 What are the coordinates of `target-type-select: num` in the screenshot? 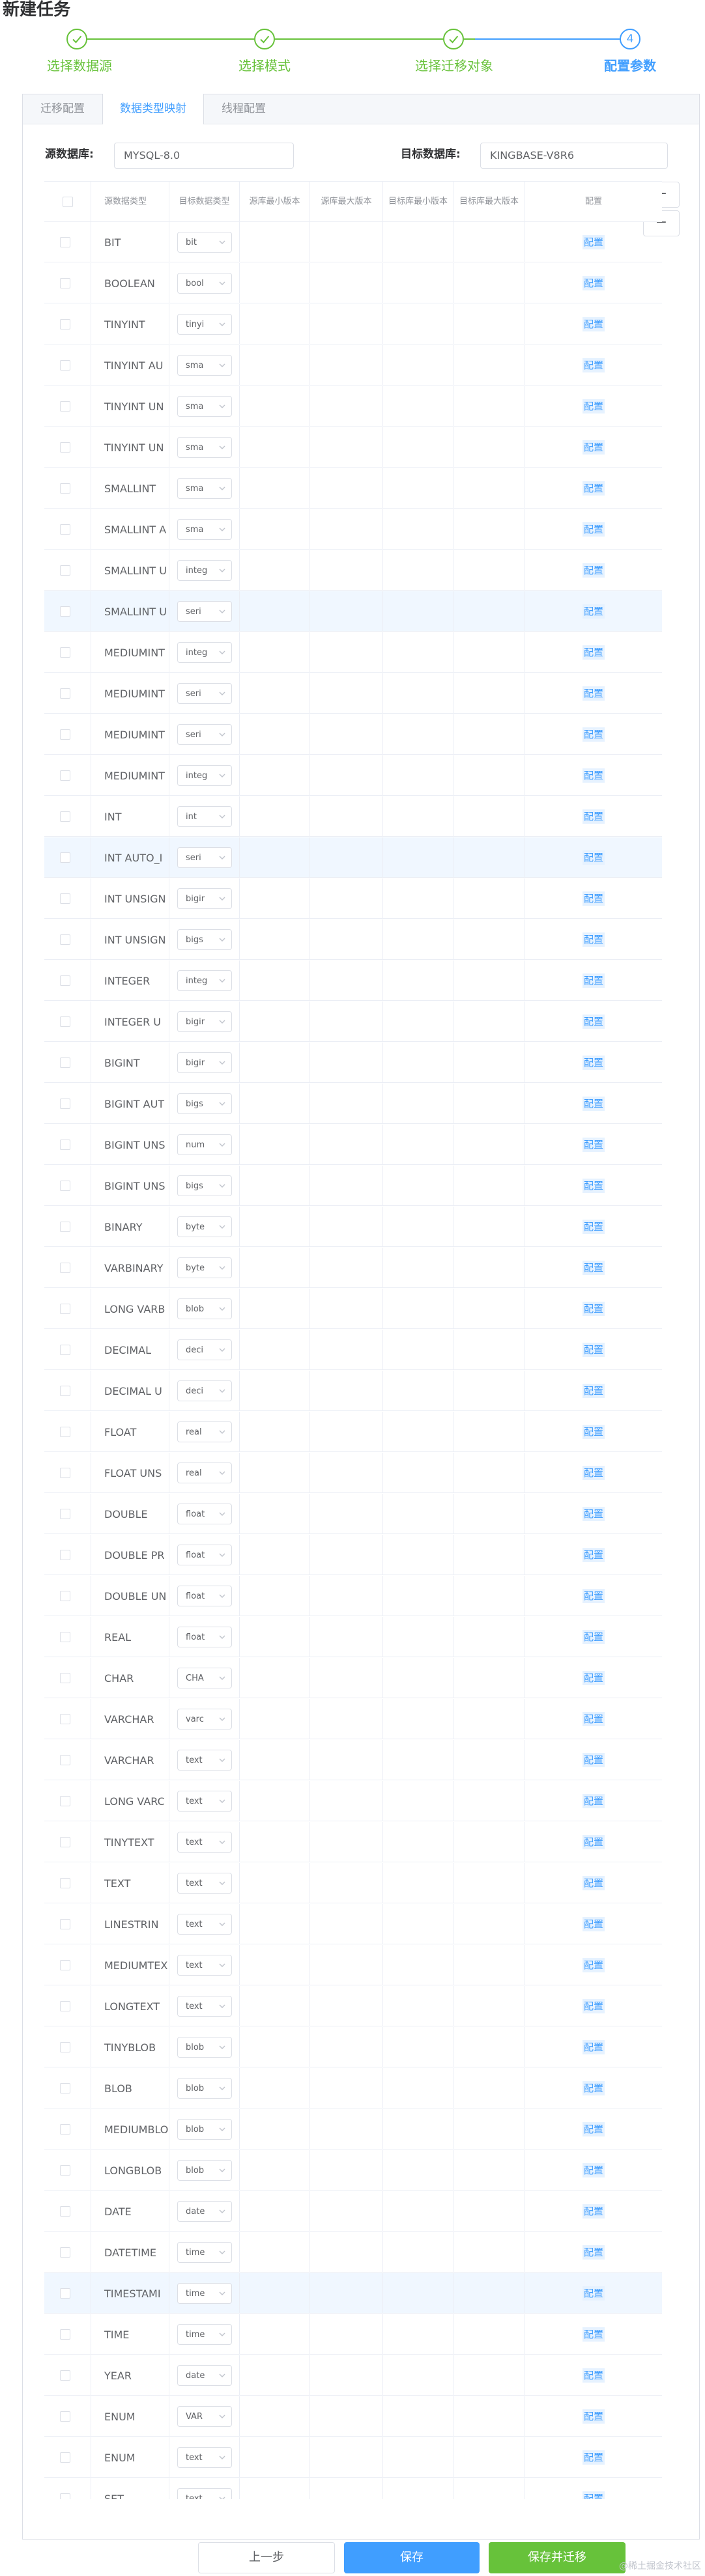 It's located at (205, 1144).